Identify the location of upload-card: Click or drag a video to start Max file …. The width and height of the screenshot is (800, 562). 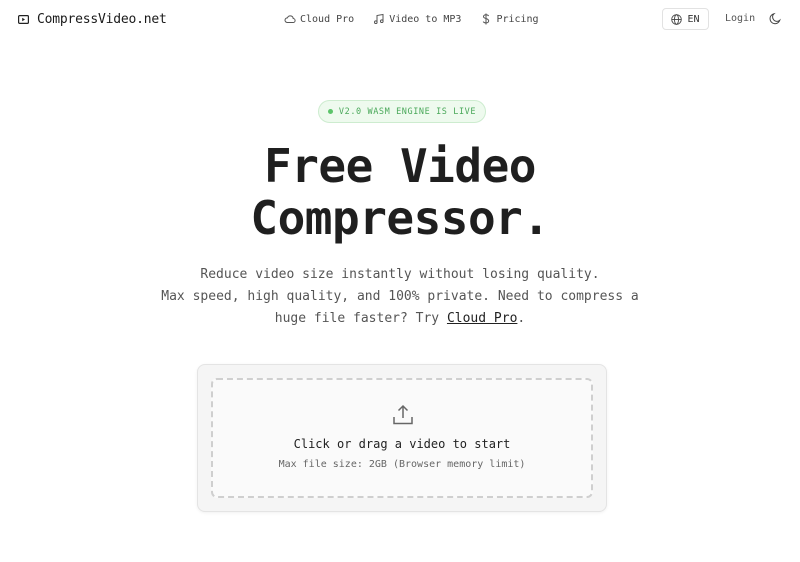
(402, 438).